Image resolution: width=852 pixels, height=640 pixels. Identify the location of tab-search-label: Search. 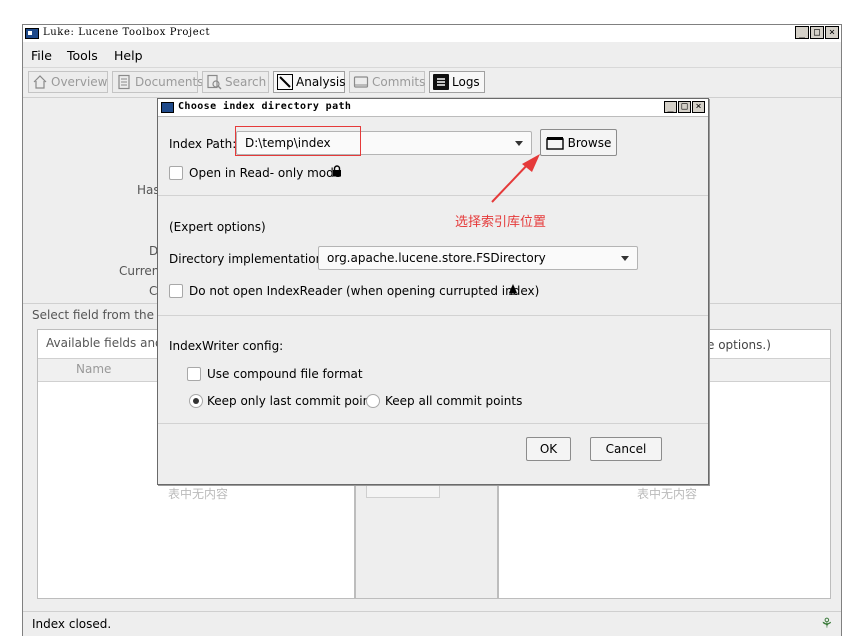
(246, 82).